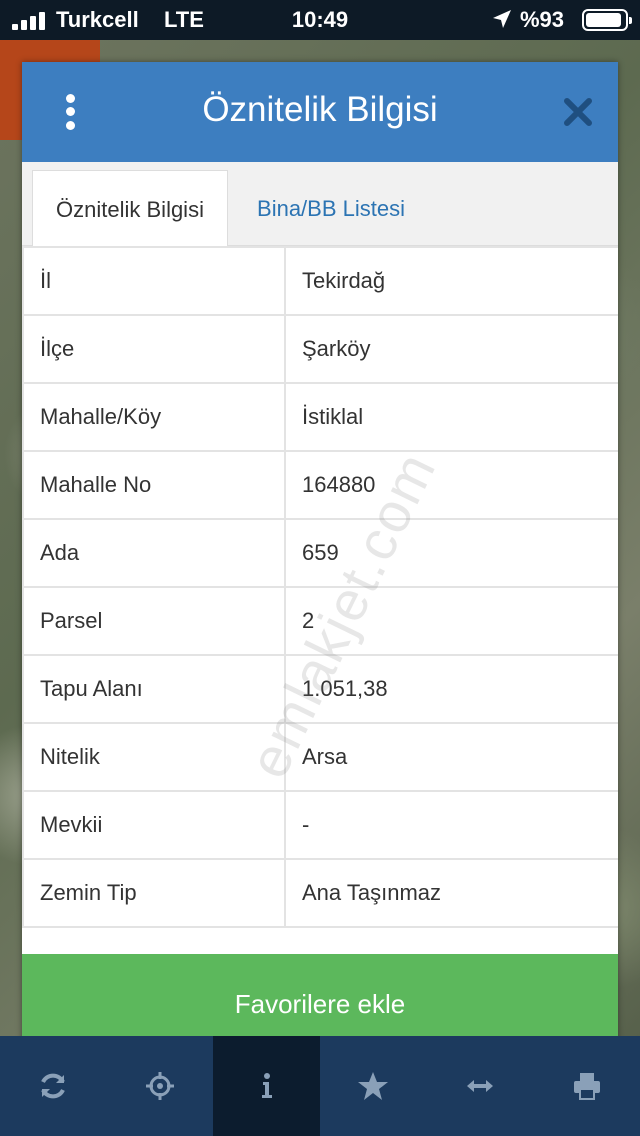  I want to click on attribute-key: Parsel, so click(154, 621).